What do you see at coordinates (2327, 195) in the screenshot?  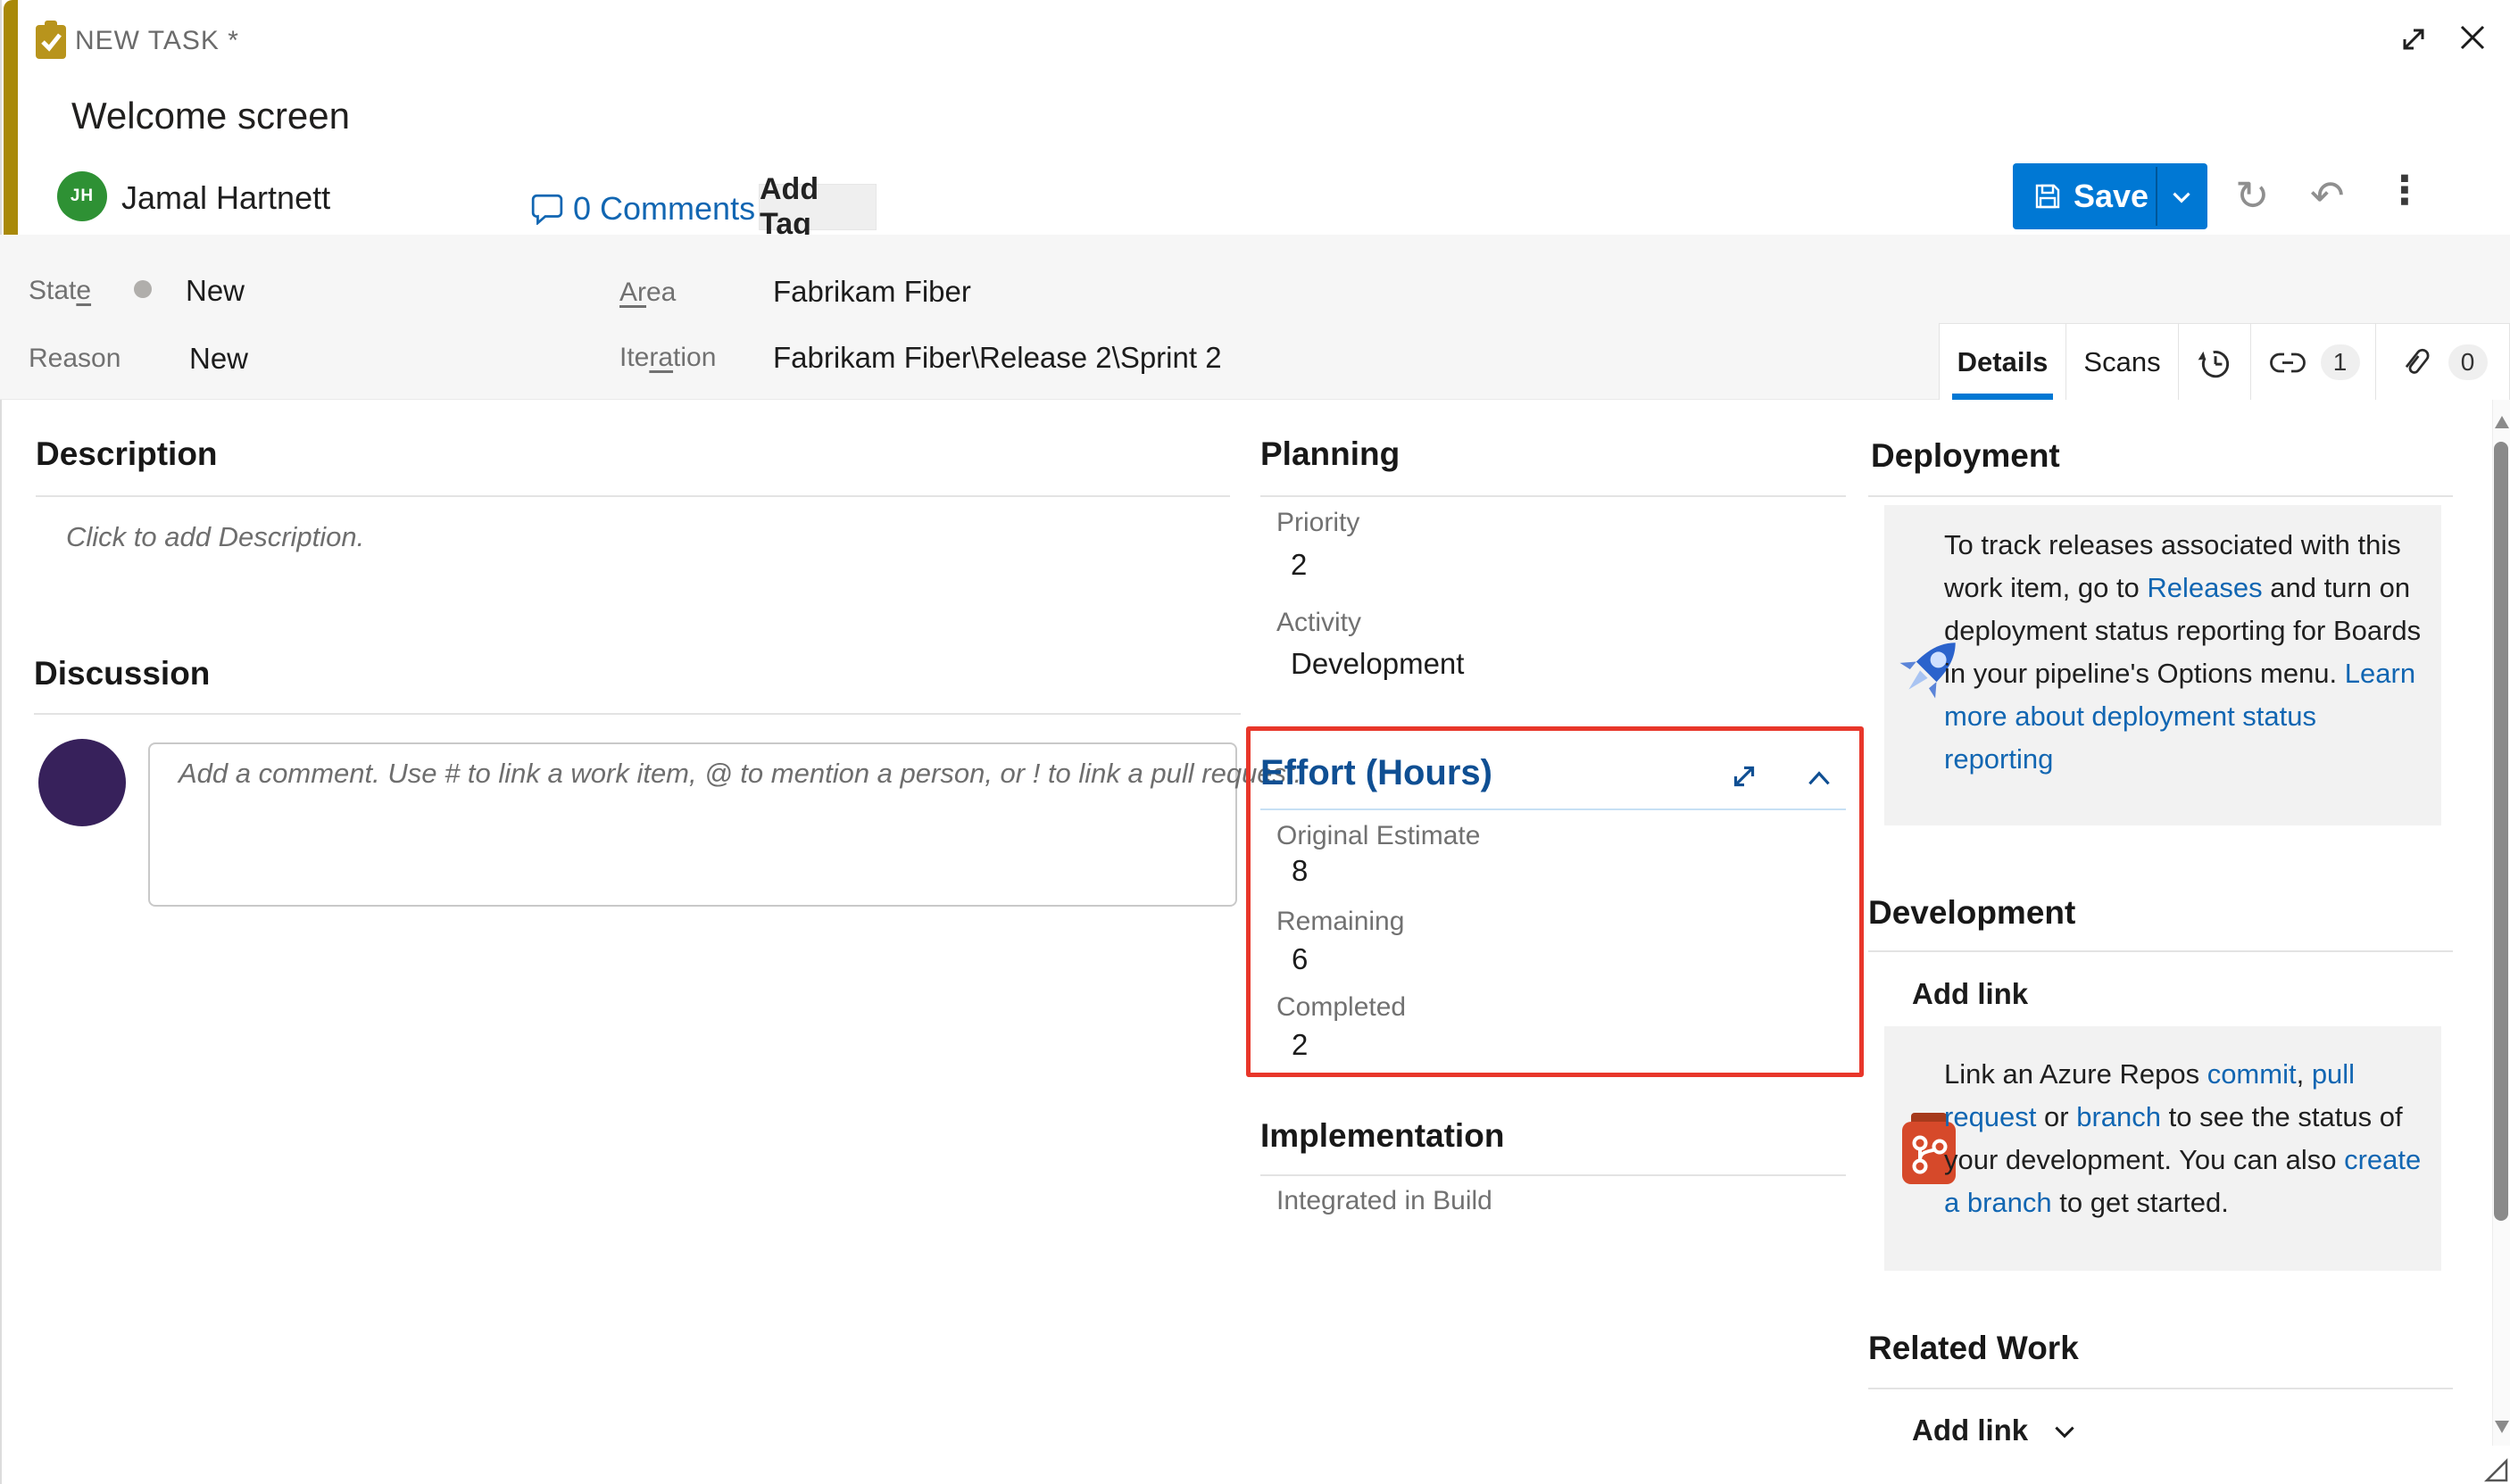 I see `undo-icon: ↶` at bounding box center [2327, 195].